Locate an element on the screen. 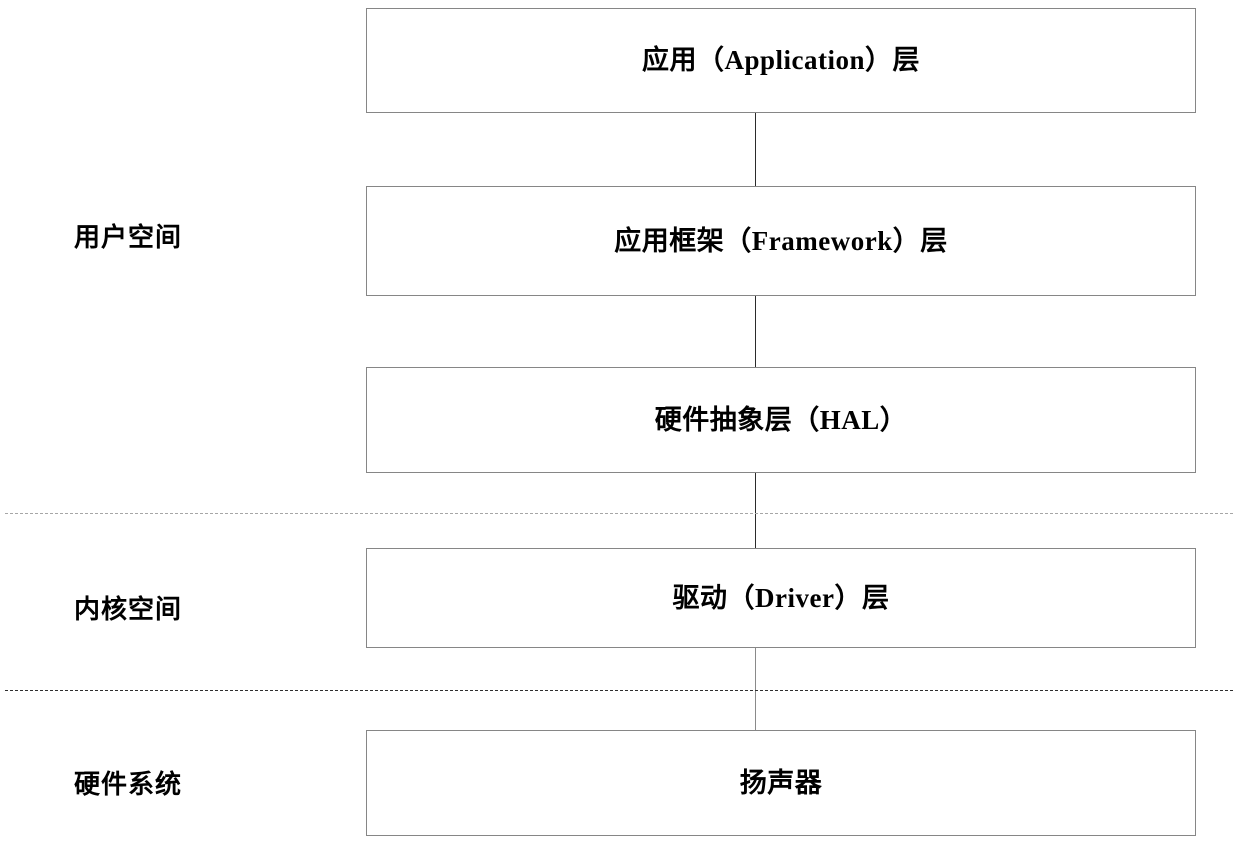 This screenshot has height=848, width=1240. divider-kernel-space-hardware-system is located at coordinates (619, 690).